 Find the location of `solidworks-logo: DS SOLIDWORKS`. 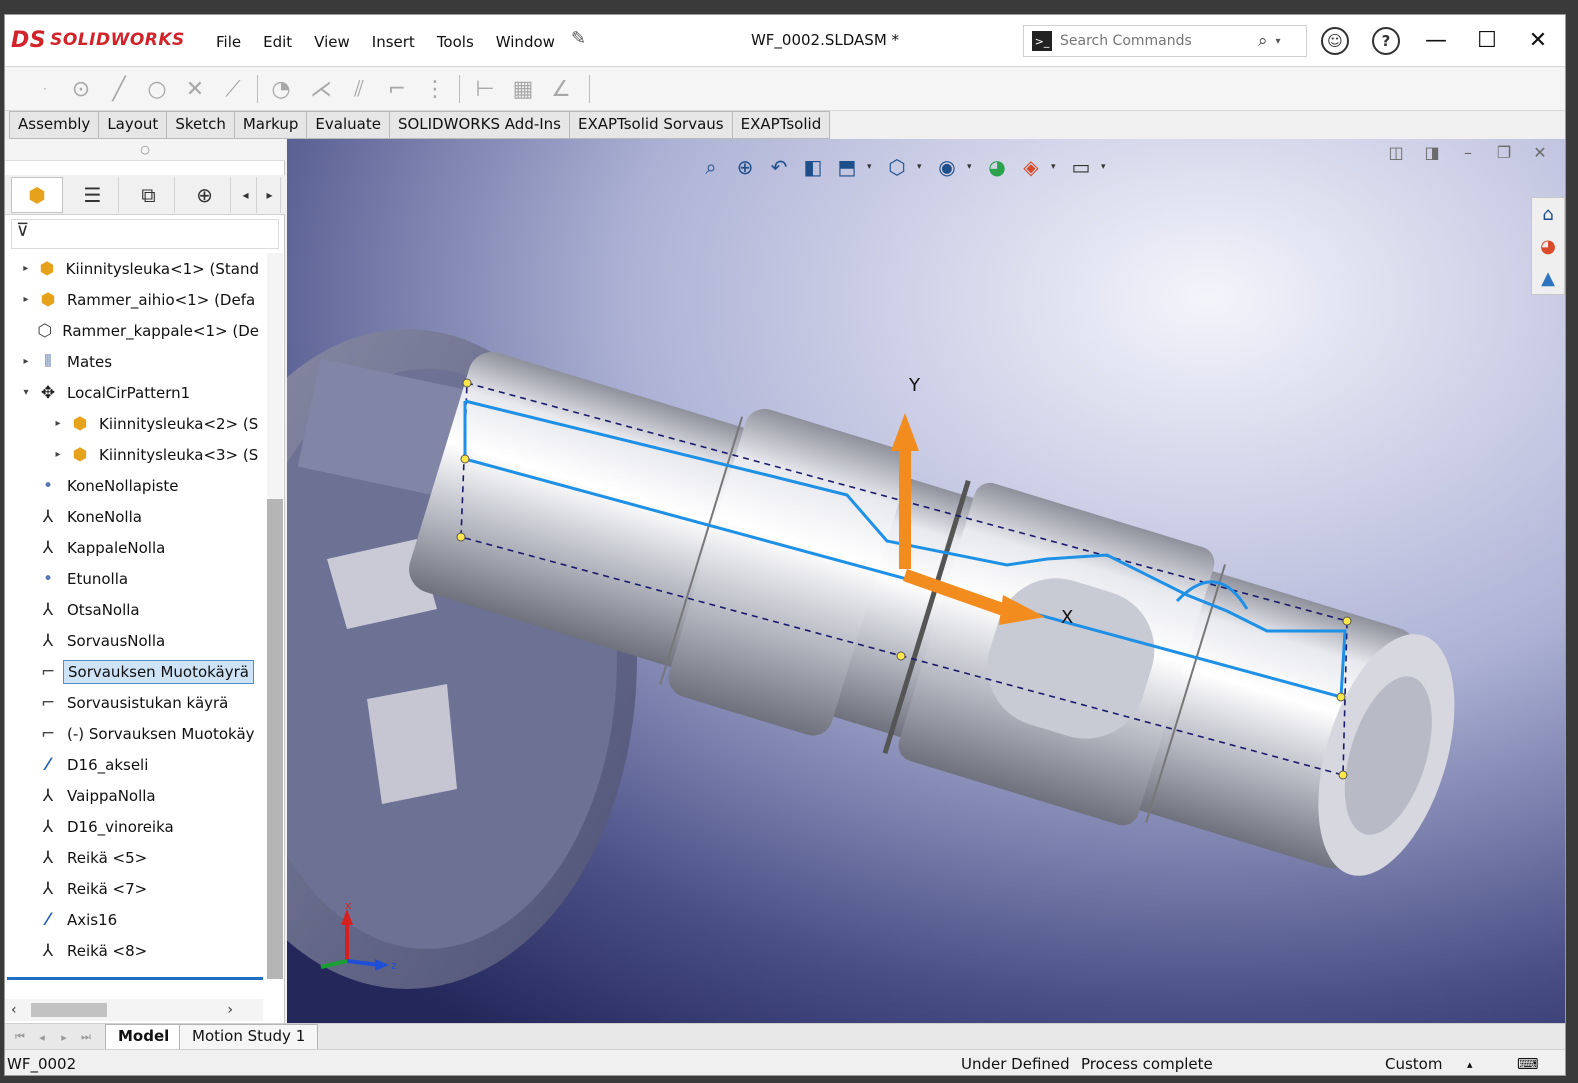

solidworks-logo: DS SOLIDWORKS is located at coordinates (98, 40).